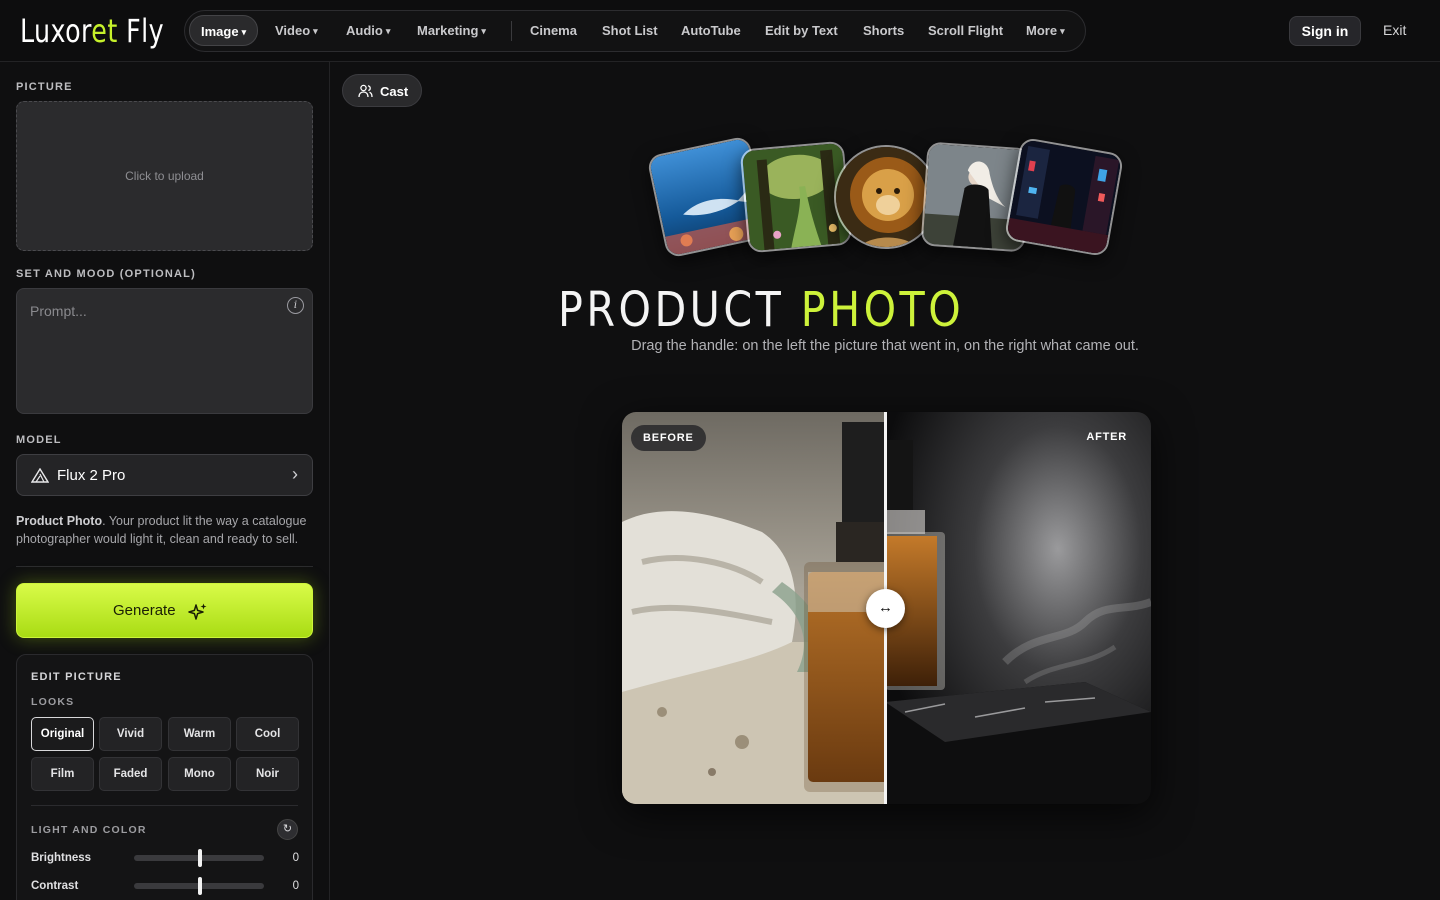 The height and width of the screenshot is (900, 1440). What do you see at coordinates (53, 702) in the screenshot?
I see `looks-label: LOOKS` at bounding box center [53, 702].